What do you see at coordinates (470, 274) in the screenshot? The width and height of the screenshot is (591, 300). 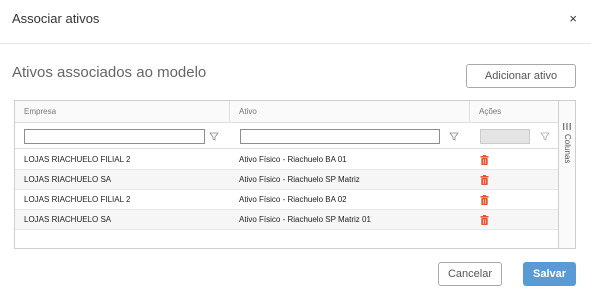 I see `cancel-button: Cancelar` at bounding box center [470, 274].